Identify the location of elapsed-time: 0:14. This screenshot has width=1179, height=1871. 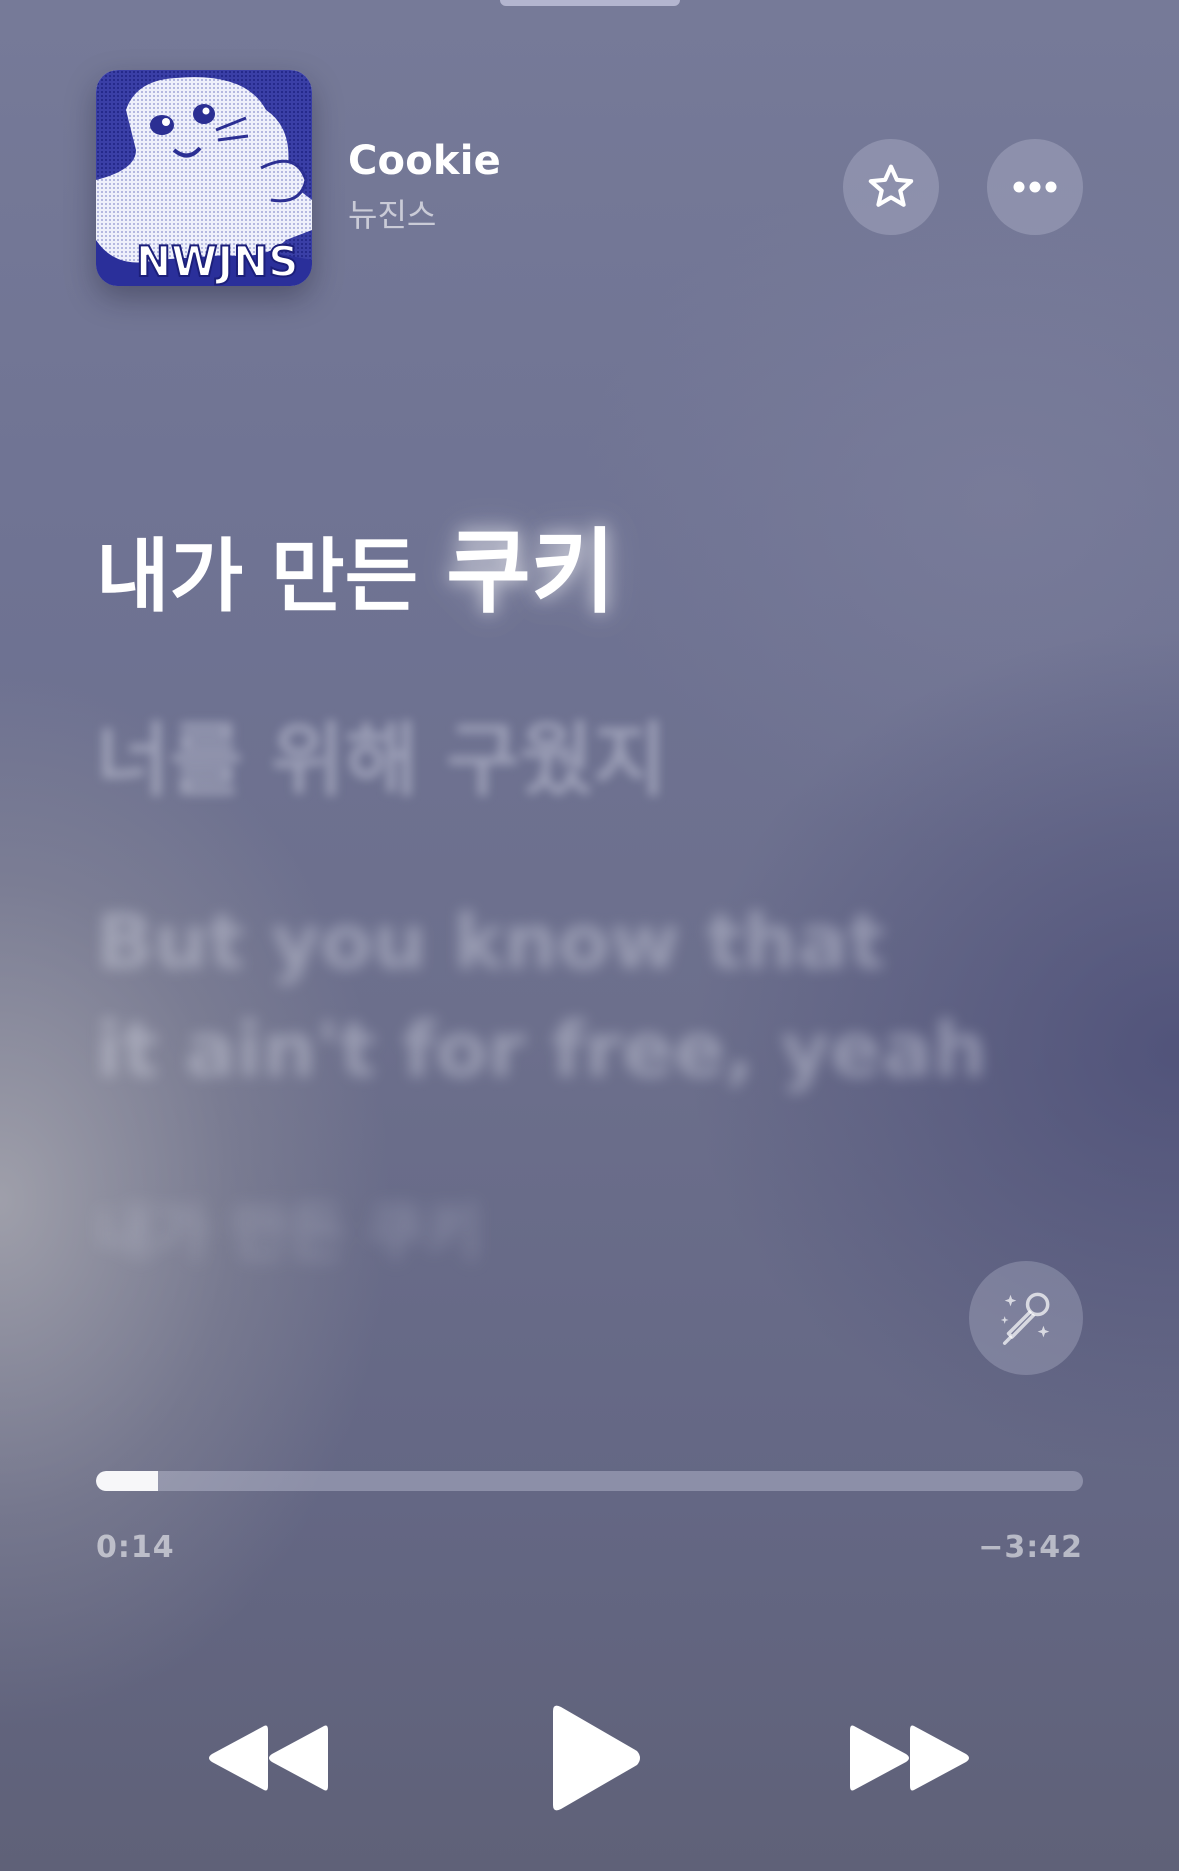
(135, 1547).